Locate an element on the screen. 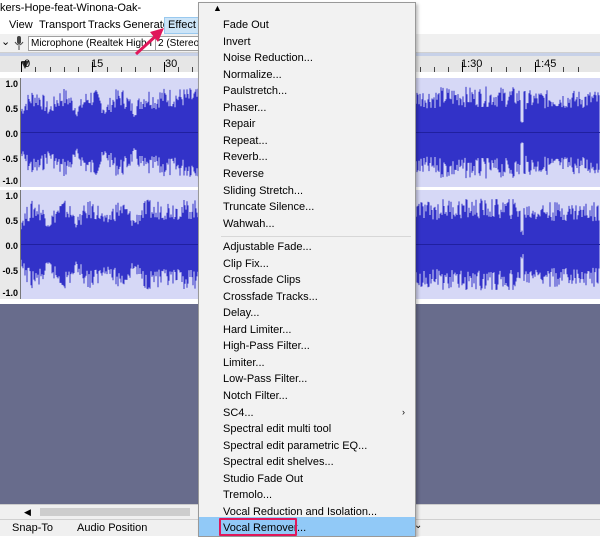 Image resolution: width=600 pixels, height=537 pixels. ruler-label: 0 is located at coordinates (27, 64).